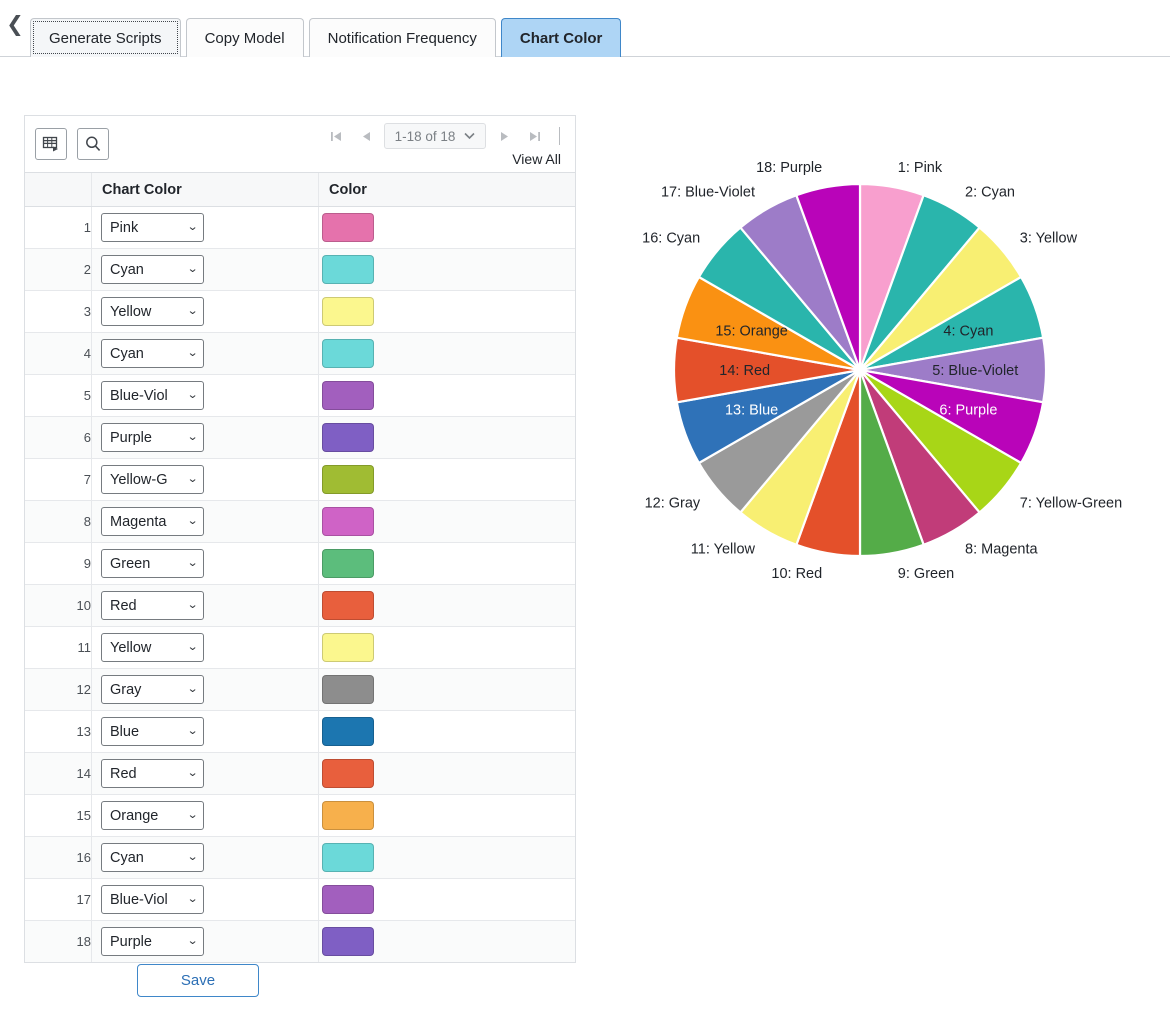 Image resolution: width=1170 pixels, height=1014 pixels. Describe the element at coordinates (93, 144) in the screenshot. I see `grid-find-button` at that location.